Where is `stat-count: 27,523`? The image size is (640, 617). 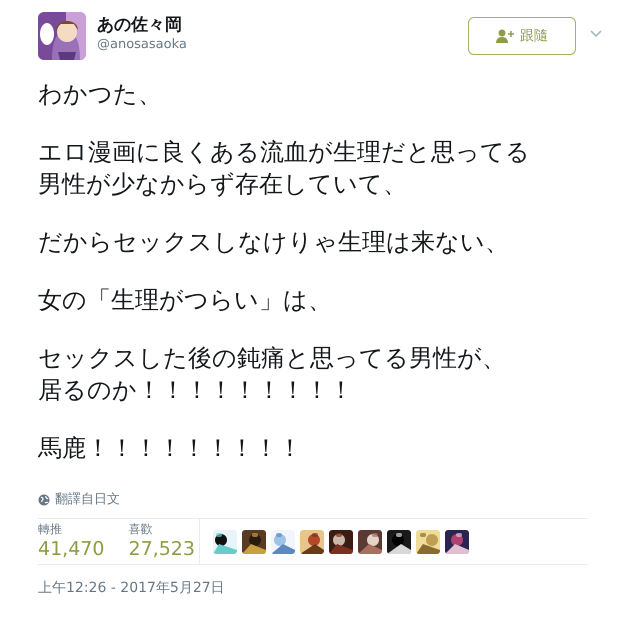
stat-count: 27,523 is located at coordinates (161, 549).